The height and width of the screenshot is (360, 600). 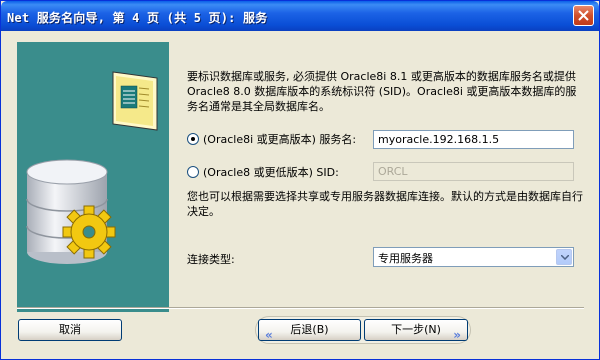 What do you see at coordinates (193, 172) in the screenshot?
I see `sid-radio` at bounding box center [193, 172].